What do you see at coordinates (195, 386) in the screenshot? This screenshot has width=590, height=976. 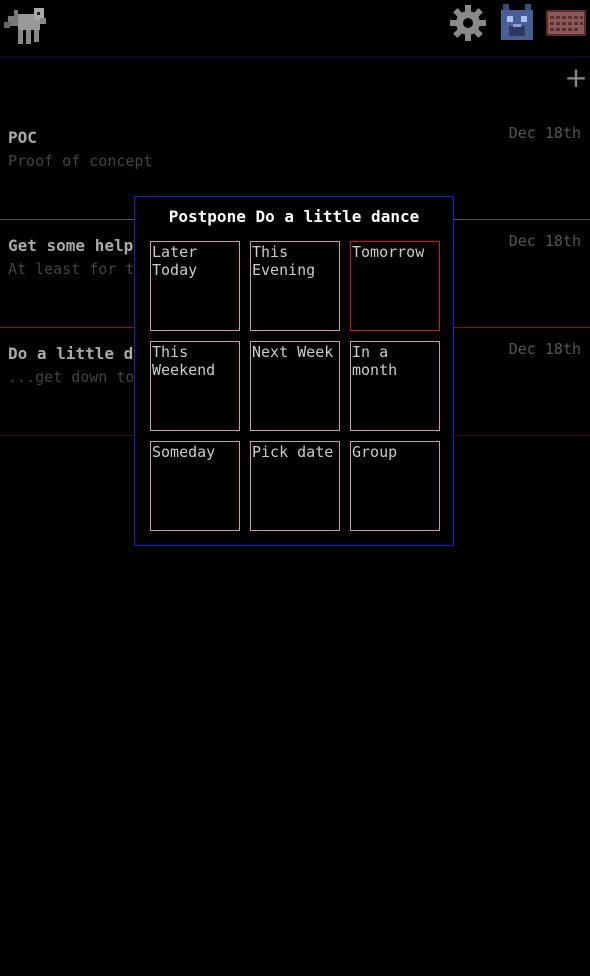 I see `option-this-weekend: This Weekend` at bounding box center [195, 386].